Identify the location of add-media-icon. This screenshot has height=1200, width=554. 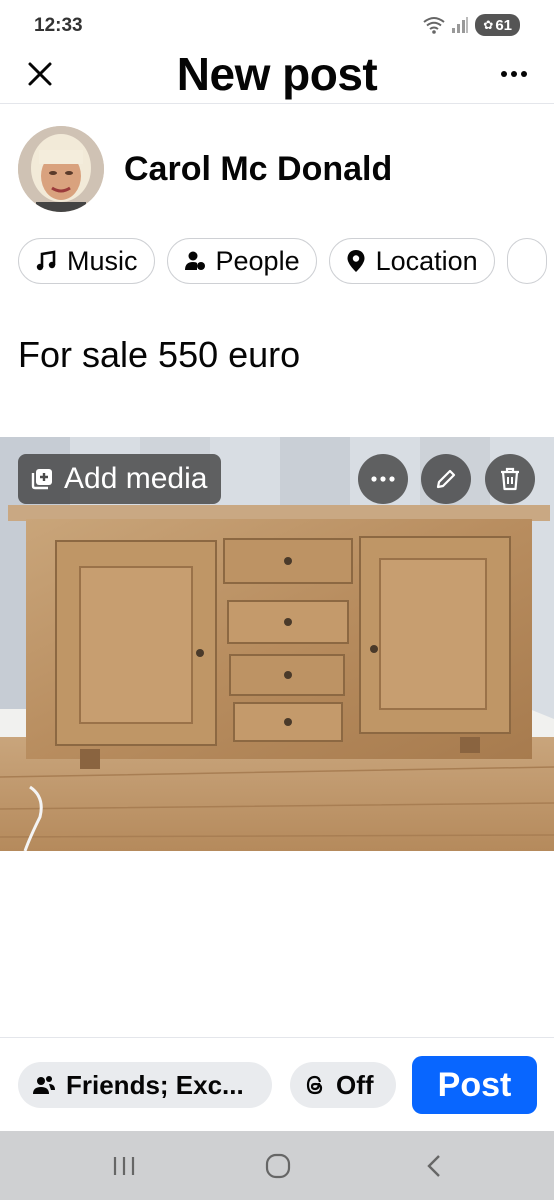
(41, 479).